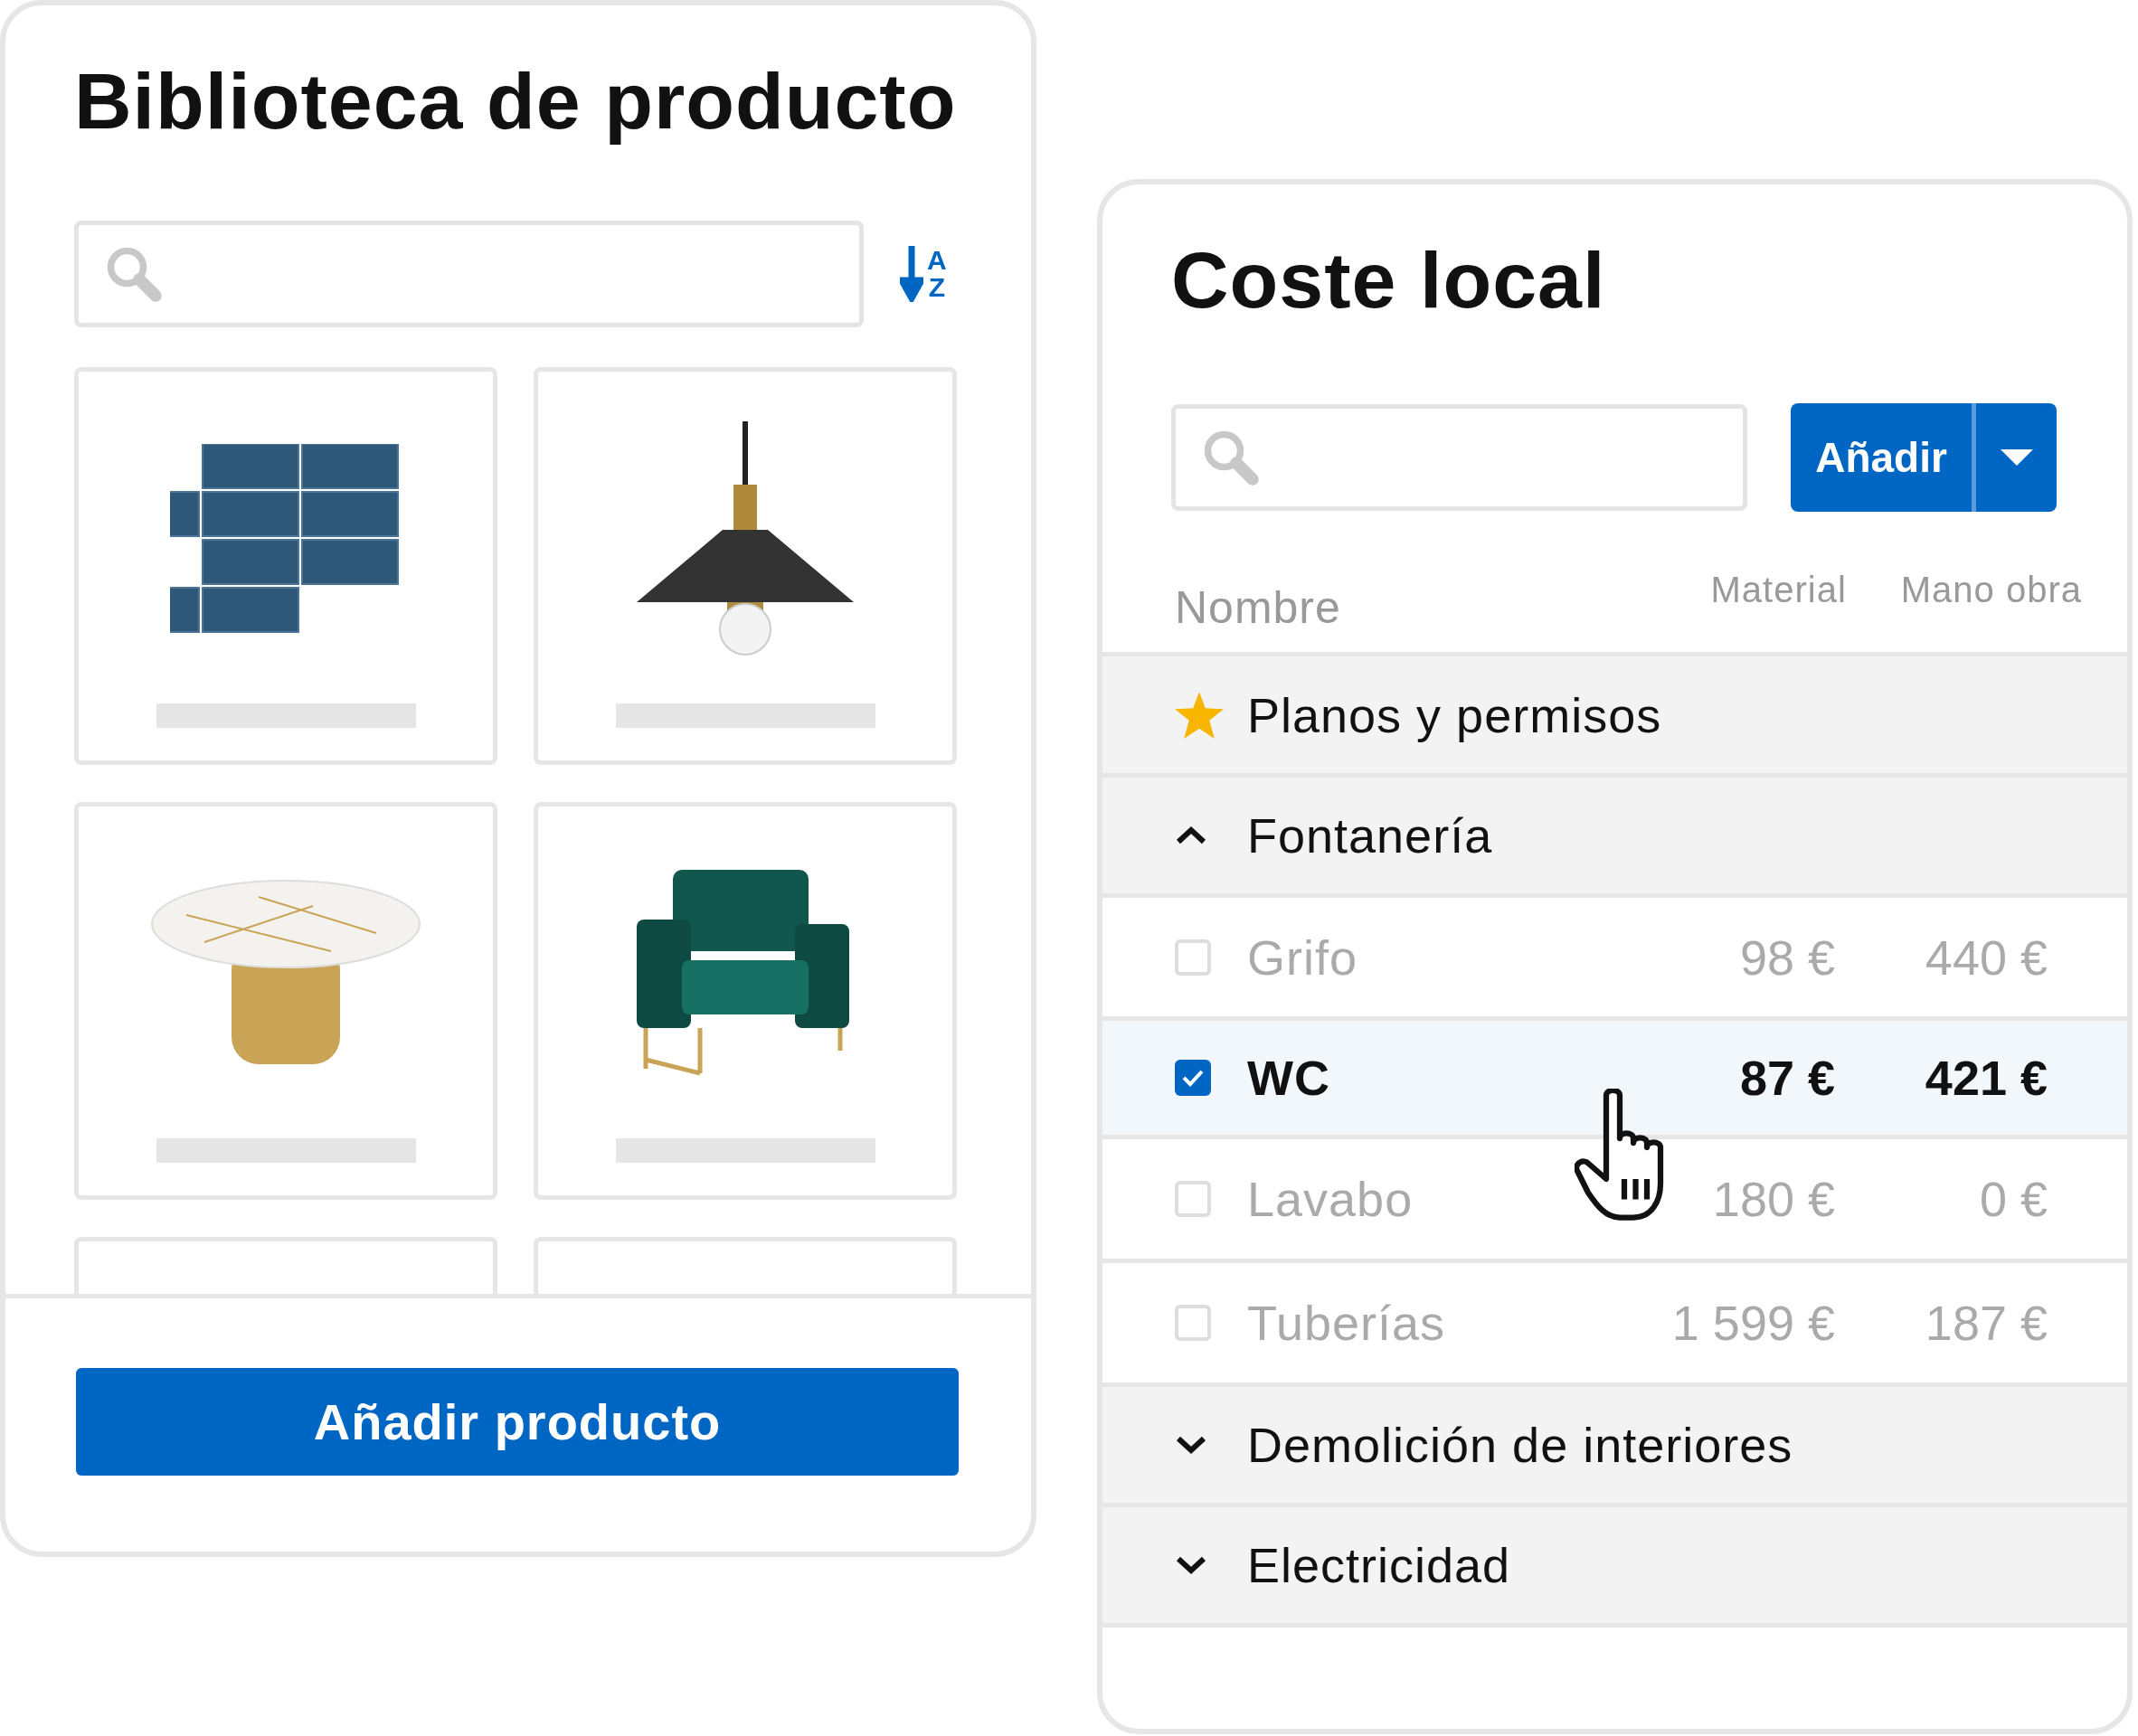 The width and height of the screenshot is (2138, 1736). What do you see at coordinates (1986, 1323) in the screenshot?
I see `labor-cost: 187 €` at bounding box center [1986, 1323].